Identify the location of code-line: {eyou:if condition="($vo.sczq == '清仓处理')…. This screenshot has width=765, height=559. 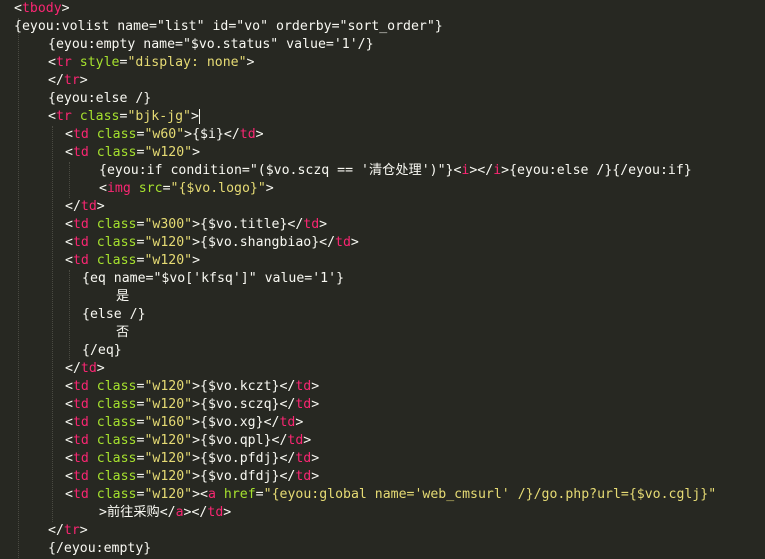
(395, 171).